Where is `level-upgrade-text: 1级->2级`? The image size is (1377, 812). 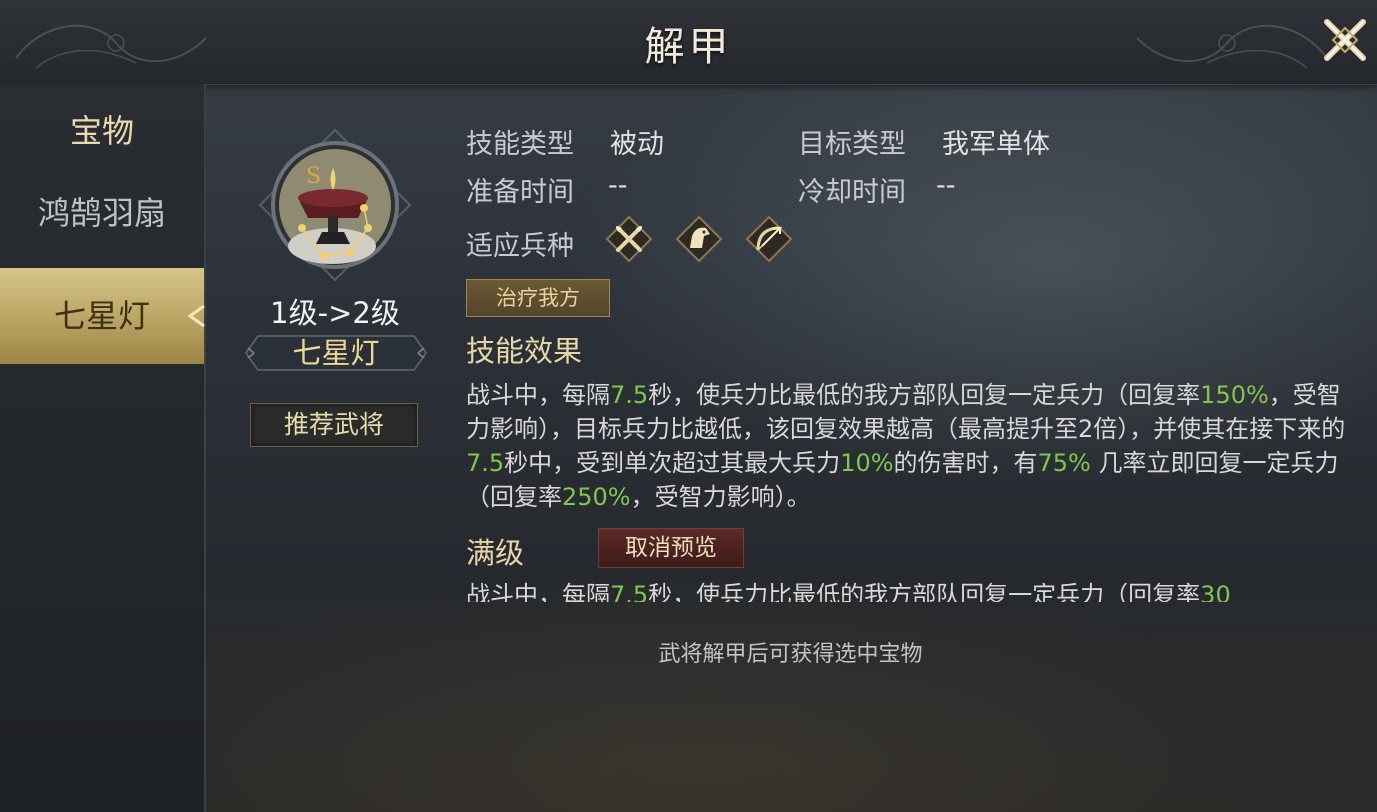
level-upgrade-text: 1级->2级 is located at coordinates (335, 313).